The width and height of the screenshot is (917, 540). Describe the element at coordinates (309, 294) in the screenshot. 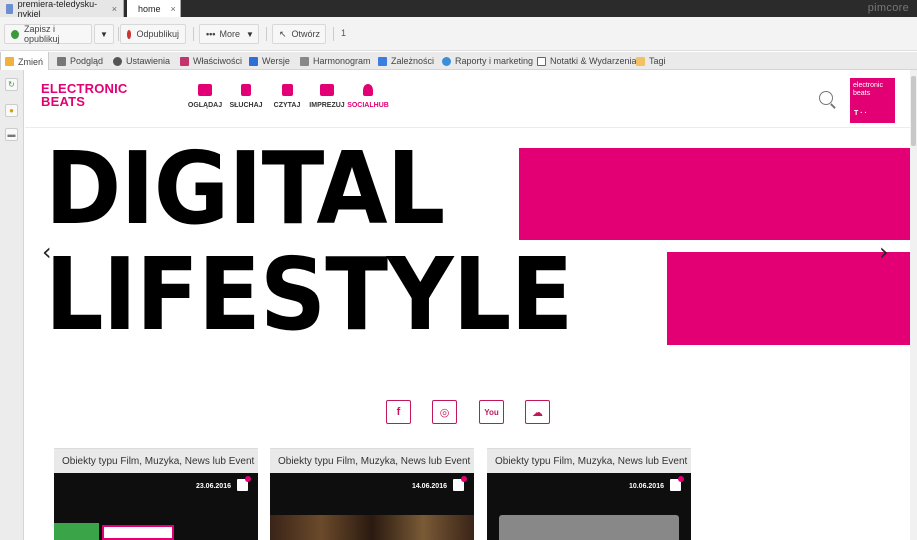

I see `hero-title-line2: LIFESTYLE` at that location.